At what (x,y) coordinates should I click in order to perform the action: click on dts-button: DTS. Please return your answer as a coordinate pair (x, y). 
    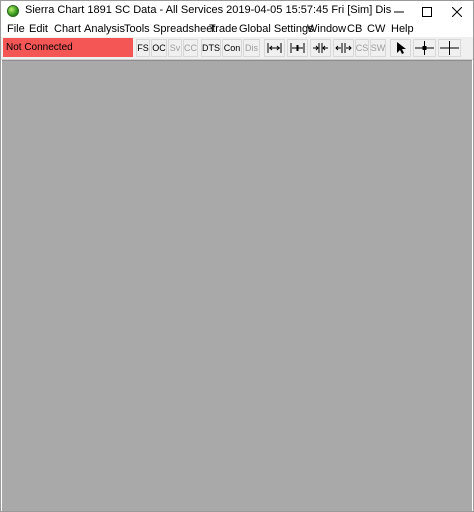
    Looking at the image, I should click on (211, 48).